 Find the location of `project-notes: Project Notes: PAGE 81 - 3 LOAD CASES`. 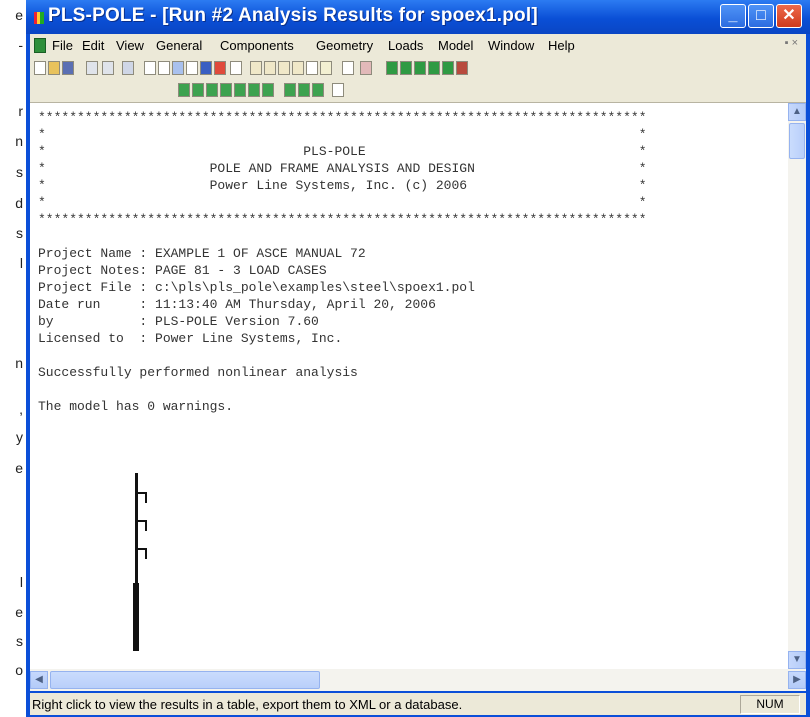

project-notes: Project Notes: PAGE 81 - 3 LOAD CASES is located at coordinates (182, 270).